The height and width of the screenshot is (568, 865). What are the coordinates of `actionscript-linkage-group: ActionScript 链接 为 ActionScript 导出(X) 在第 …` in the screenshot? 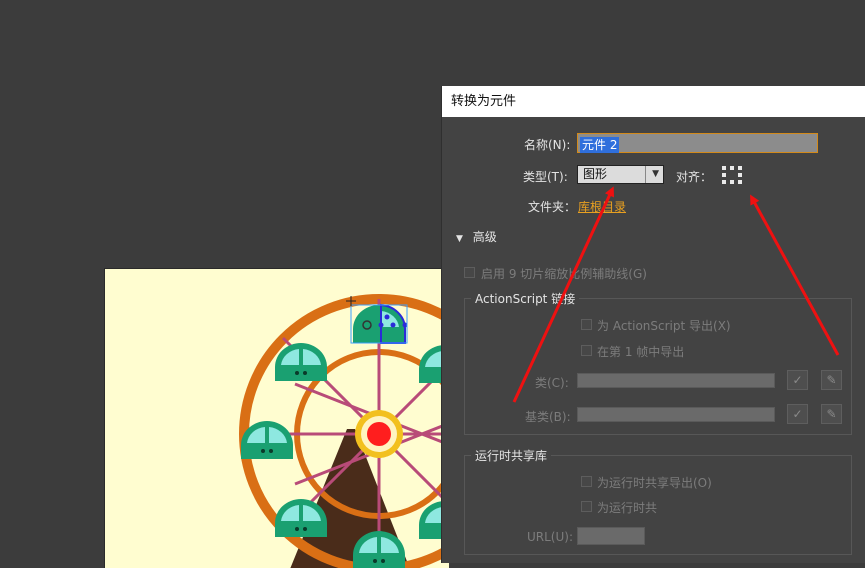 It's located at (658, 362).